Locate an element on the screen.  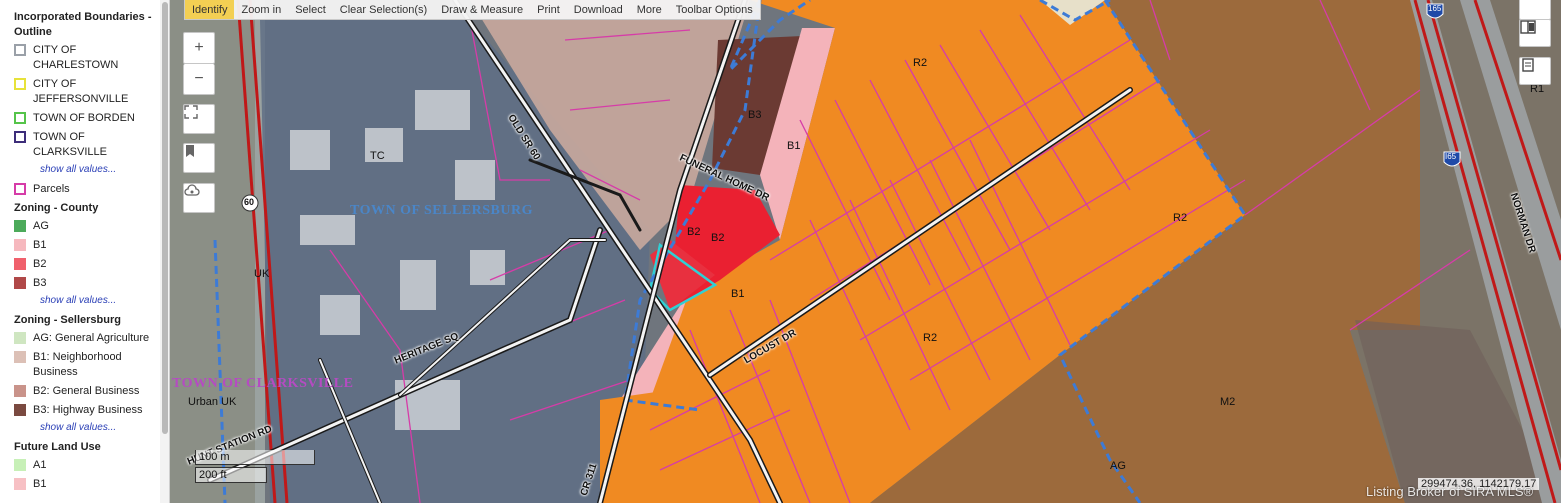
bookmark-button is located at coordinates (199, 158).